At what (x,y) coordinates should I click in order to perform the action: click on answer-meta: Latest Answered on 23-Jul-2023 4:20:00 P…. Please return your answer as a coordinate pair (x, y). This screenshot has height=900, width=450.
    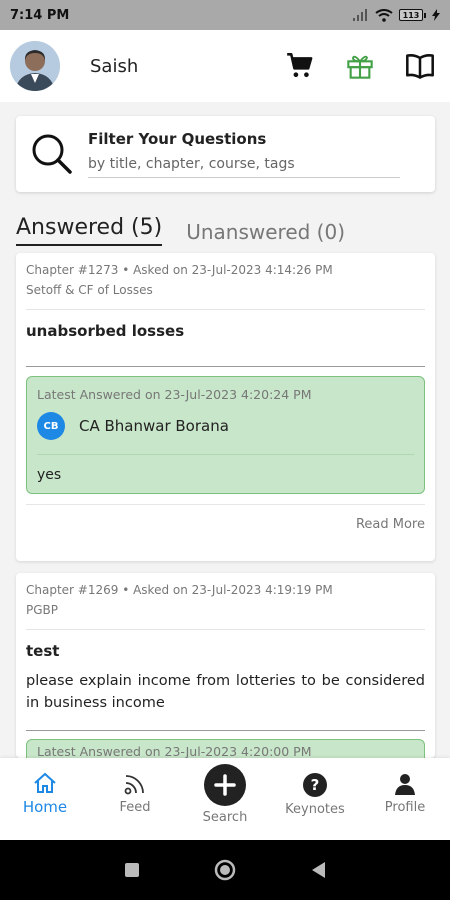
    Looking at the image, I should click on (174, 751).